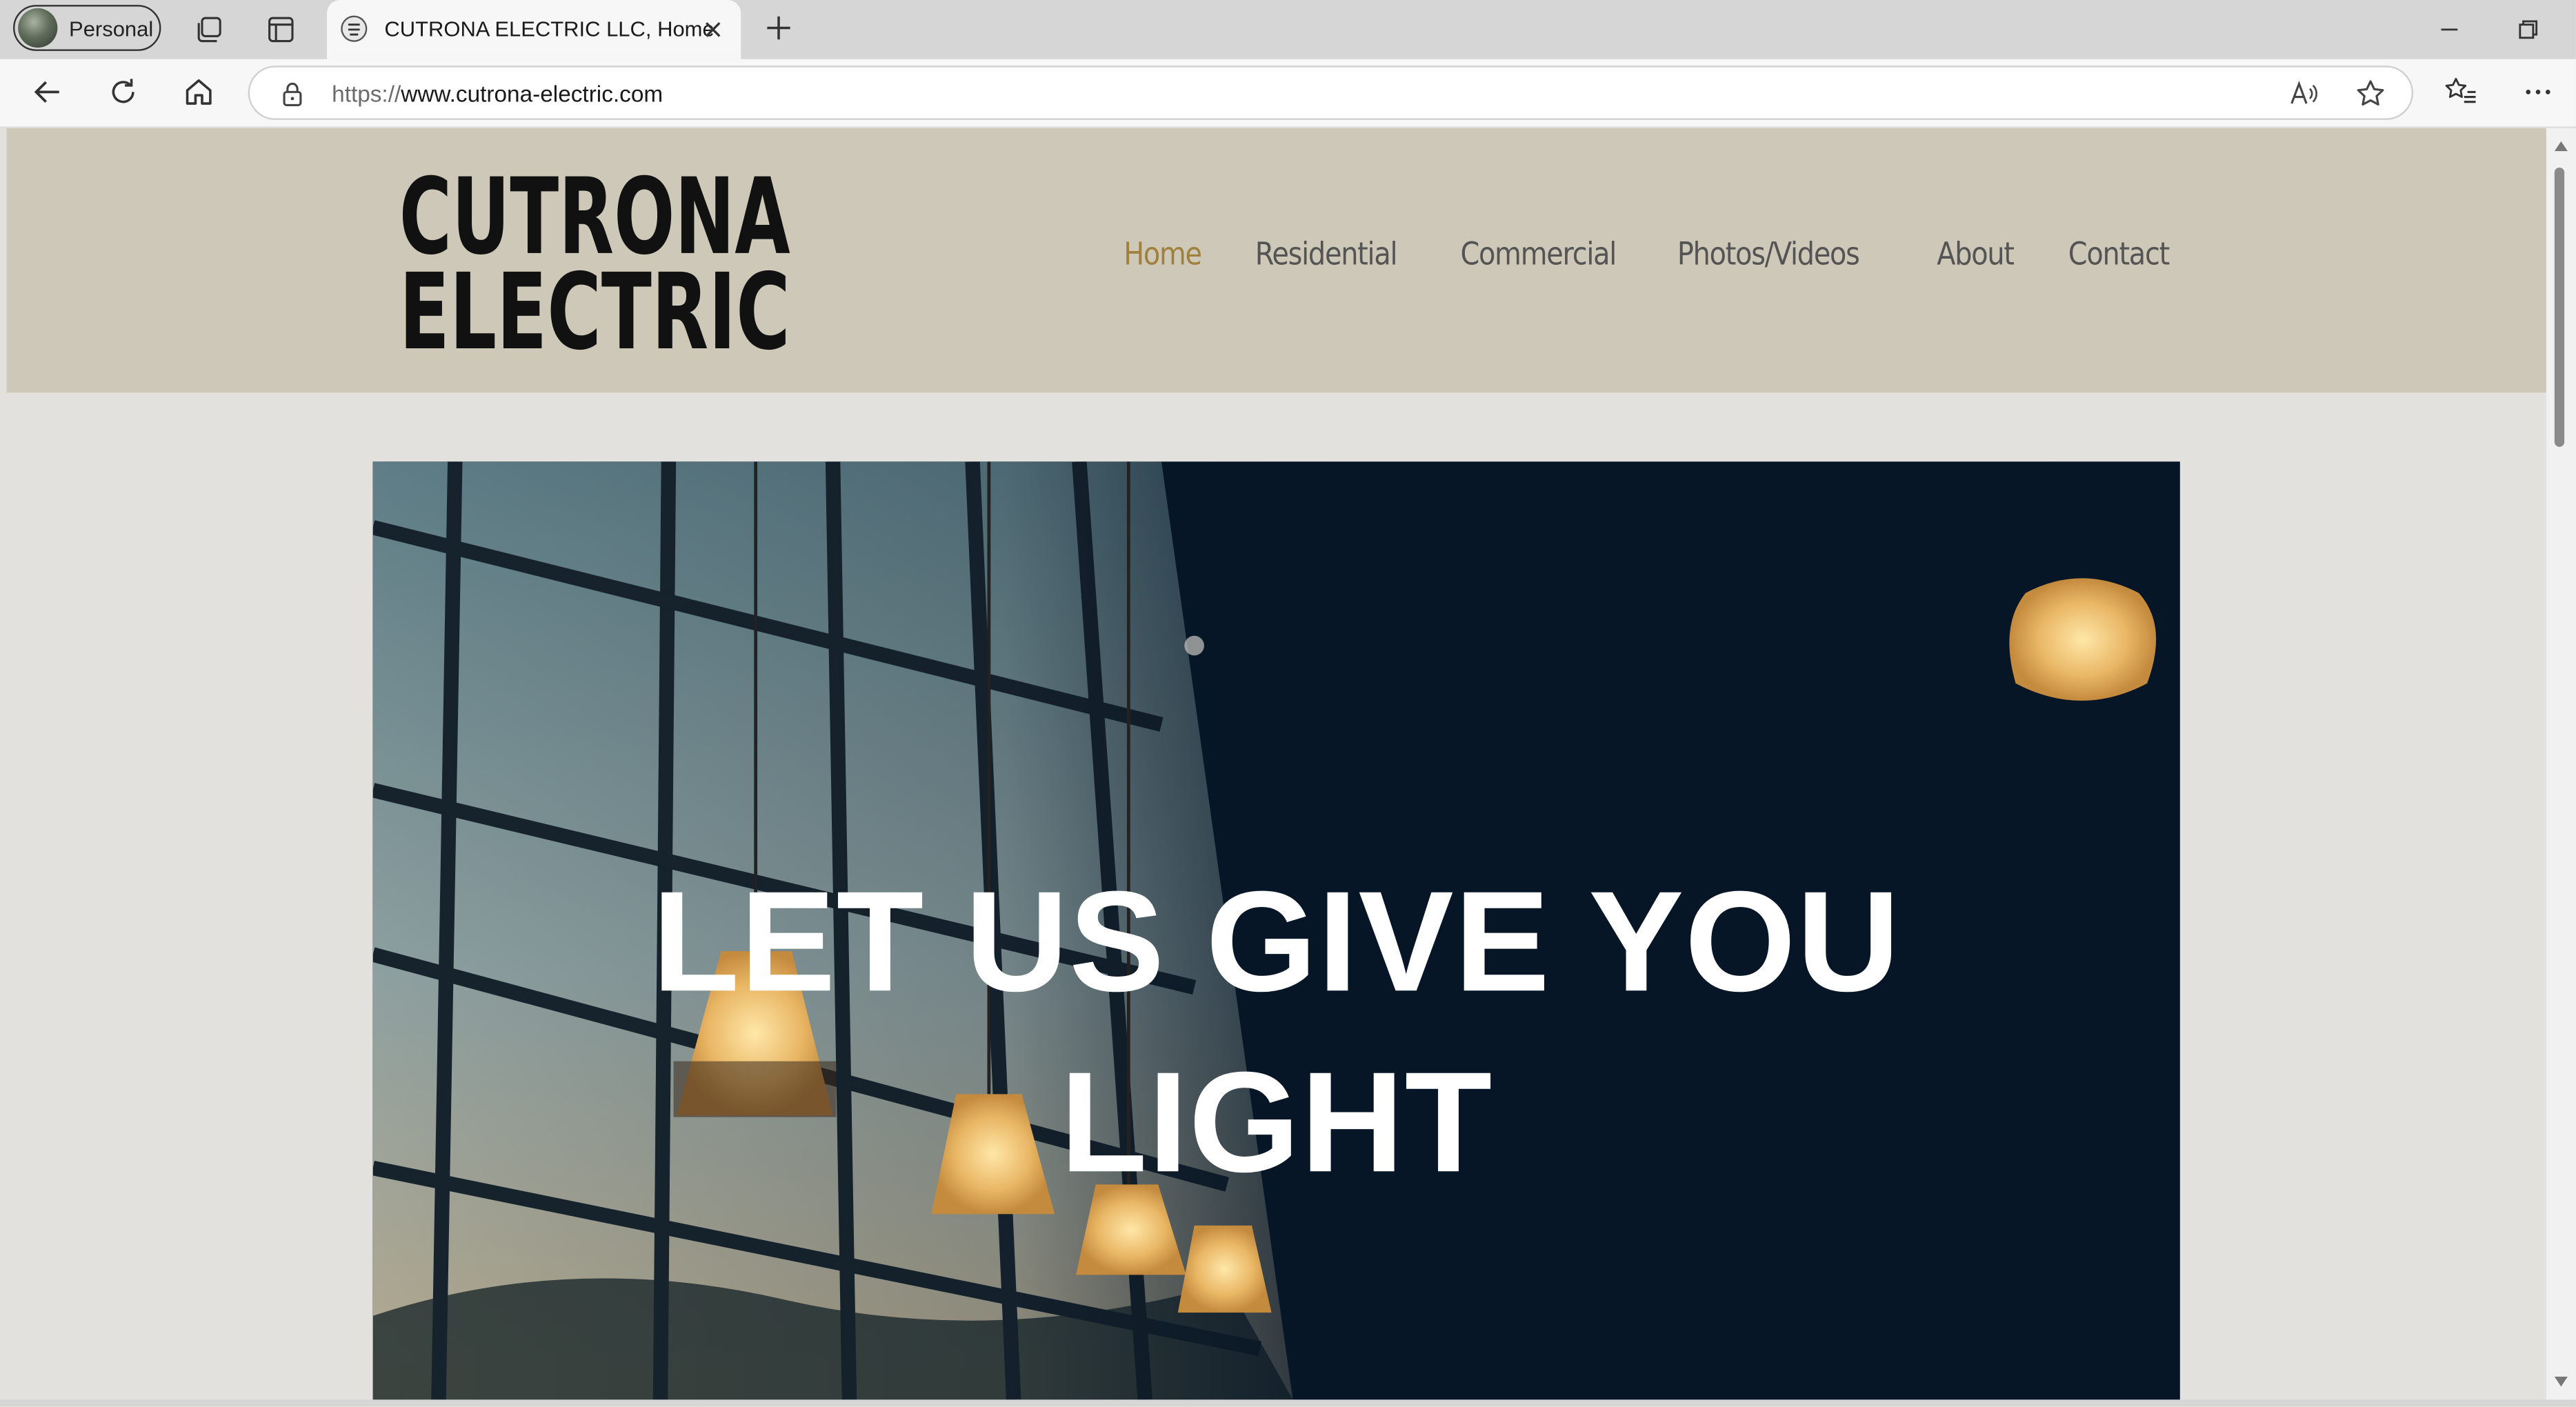 This screenshot has height=1407, width=2576. Describe the element at coordinates (366, 93) in the screenshot. I see `url-scheme: https://` at that location.